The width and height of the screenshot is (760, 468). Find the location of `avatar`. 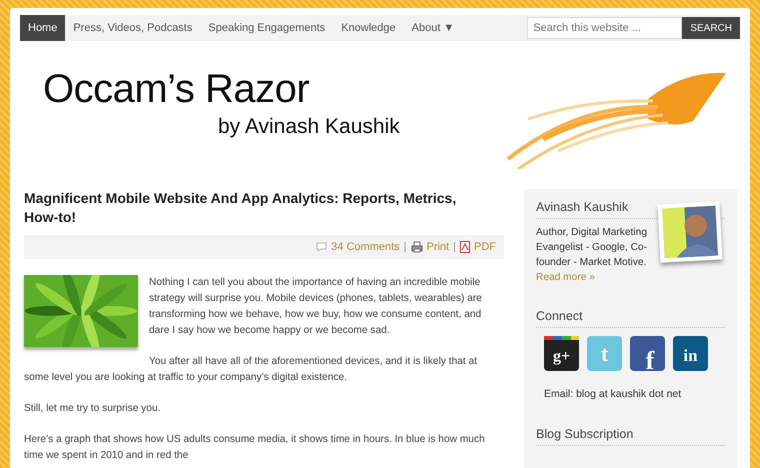

avatar is located at coordinates (690, 232).